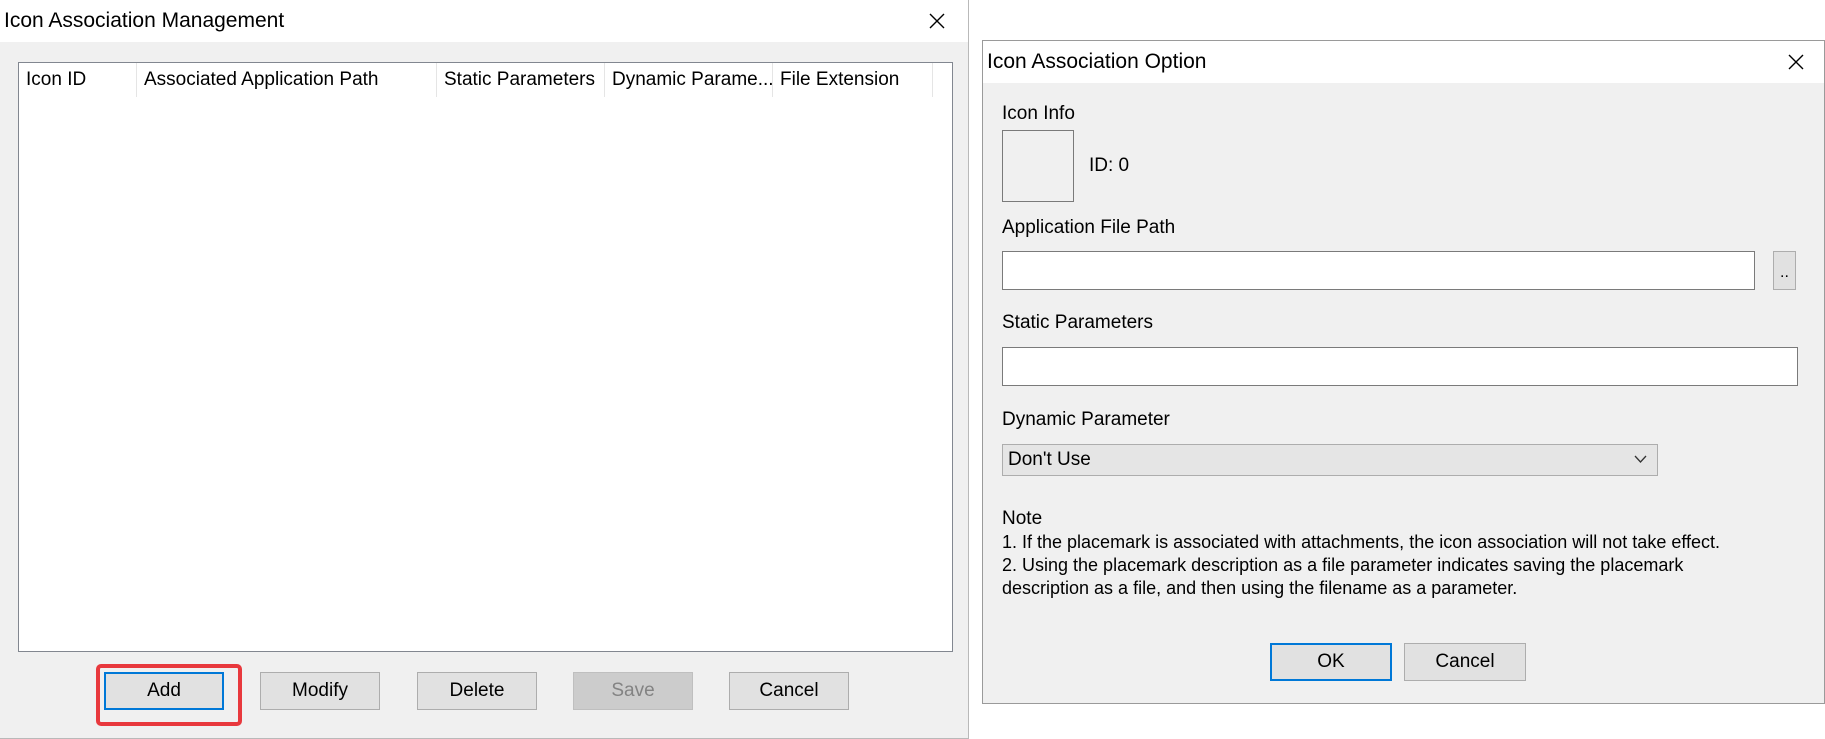 This screenshot has height=739, width=1825. I want to click on column-header-static-parameters: Static Parameters, so click(521, 80).